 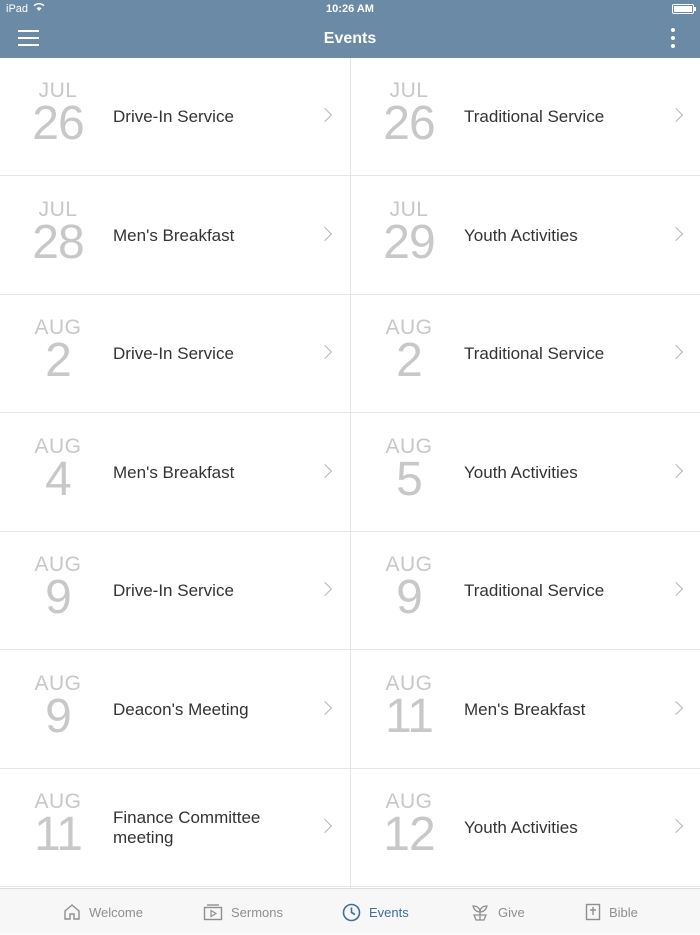 I want to click on plant-icon, so click(x=480, y=913).